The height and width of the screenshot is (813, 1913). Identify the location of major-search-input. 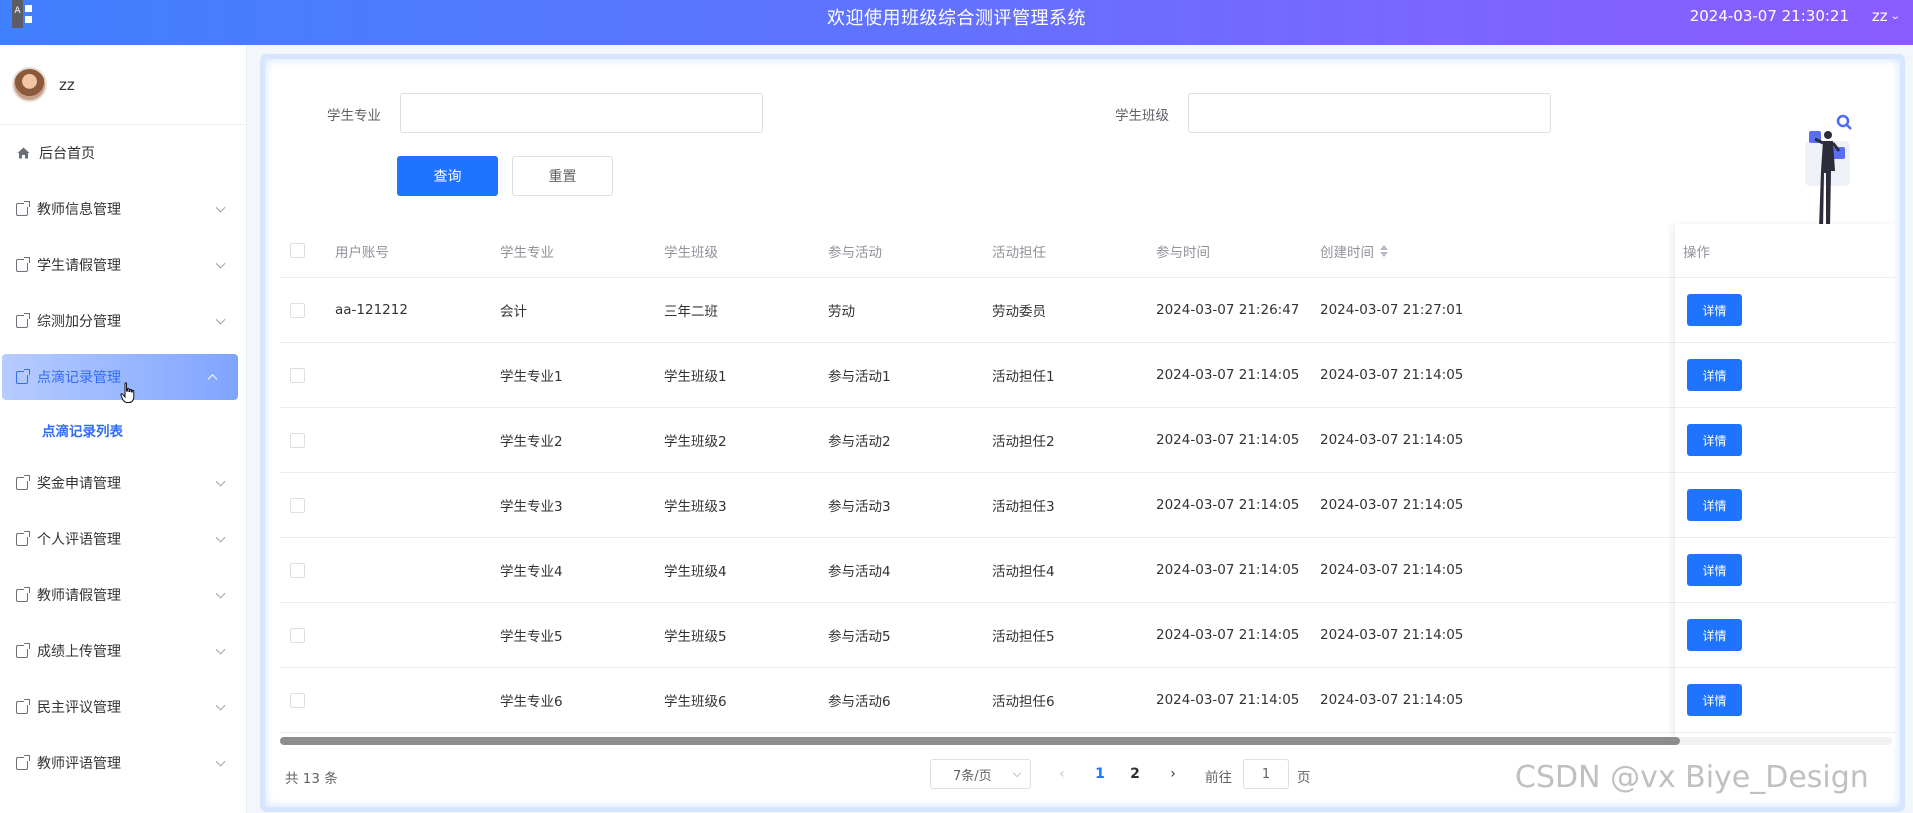
(581, 113).